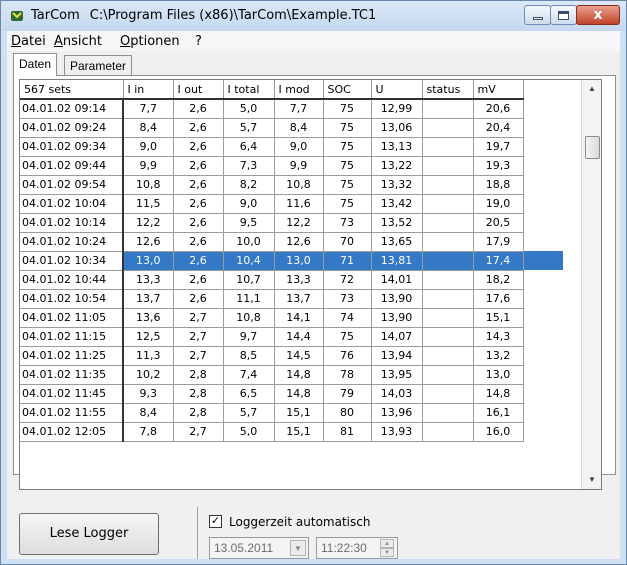 The width and height of the screenshot is (627, 565). What do you see at coordinates (72, 375) in the screenshot?
I see `row-timestamp: 04.01.02 11:35` at bounding box center [72, 375].